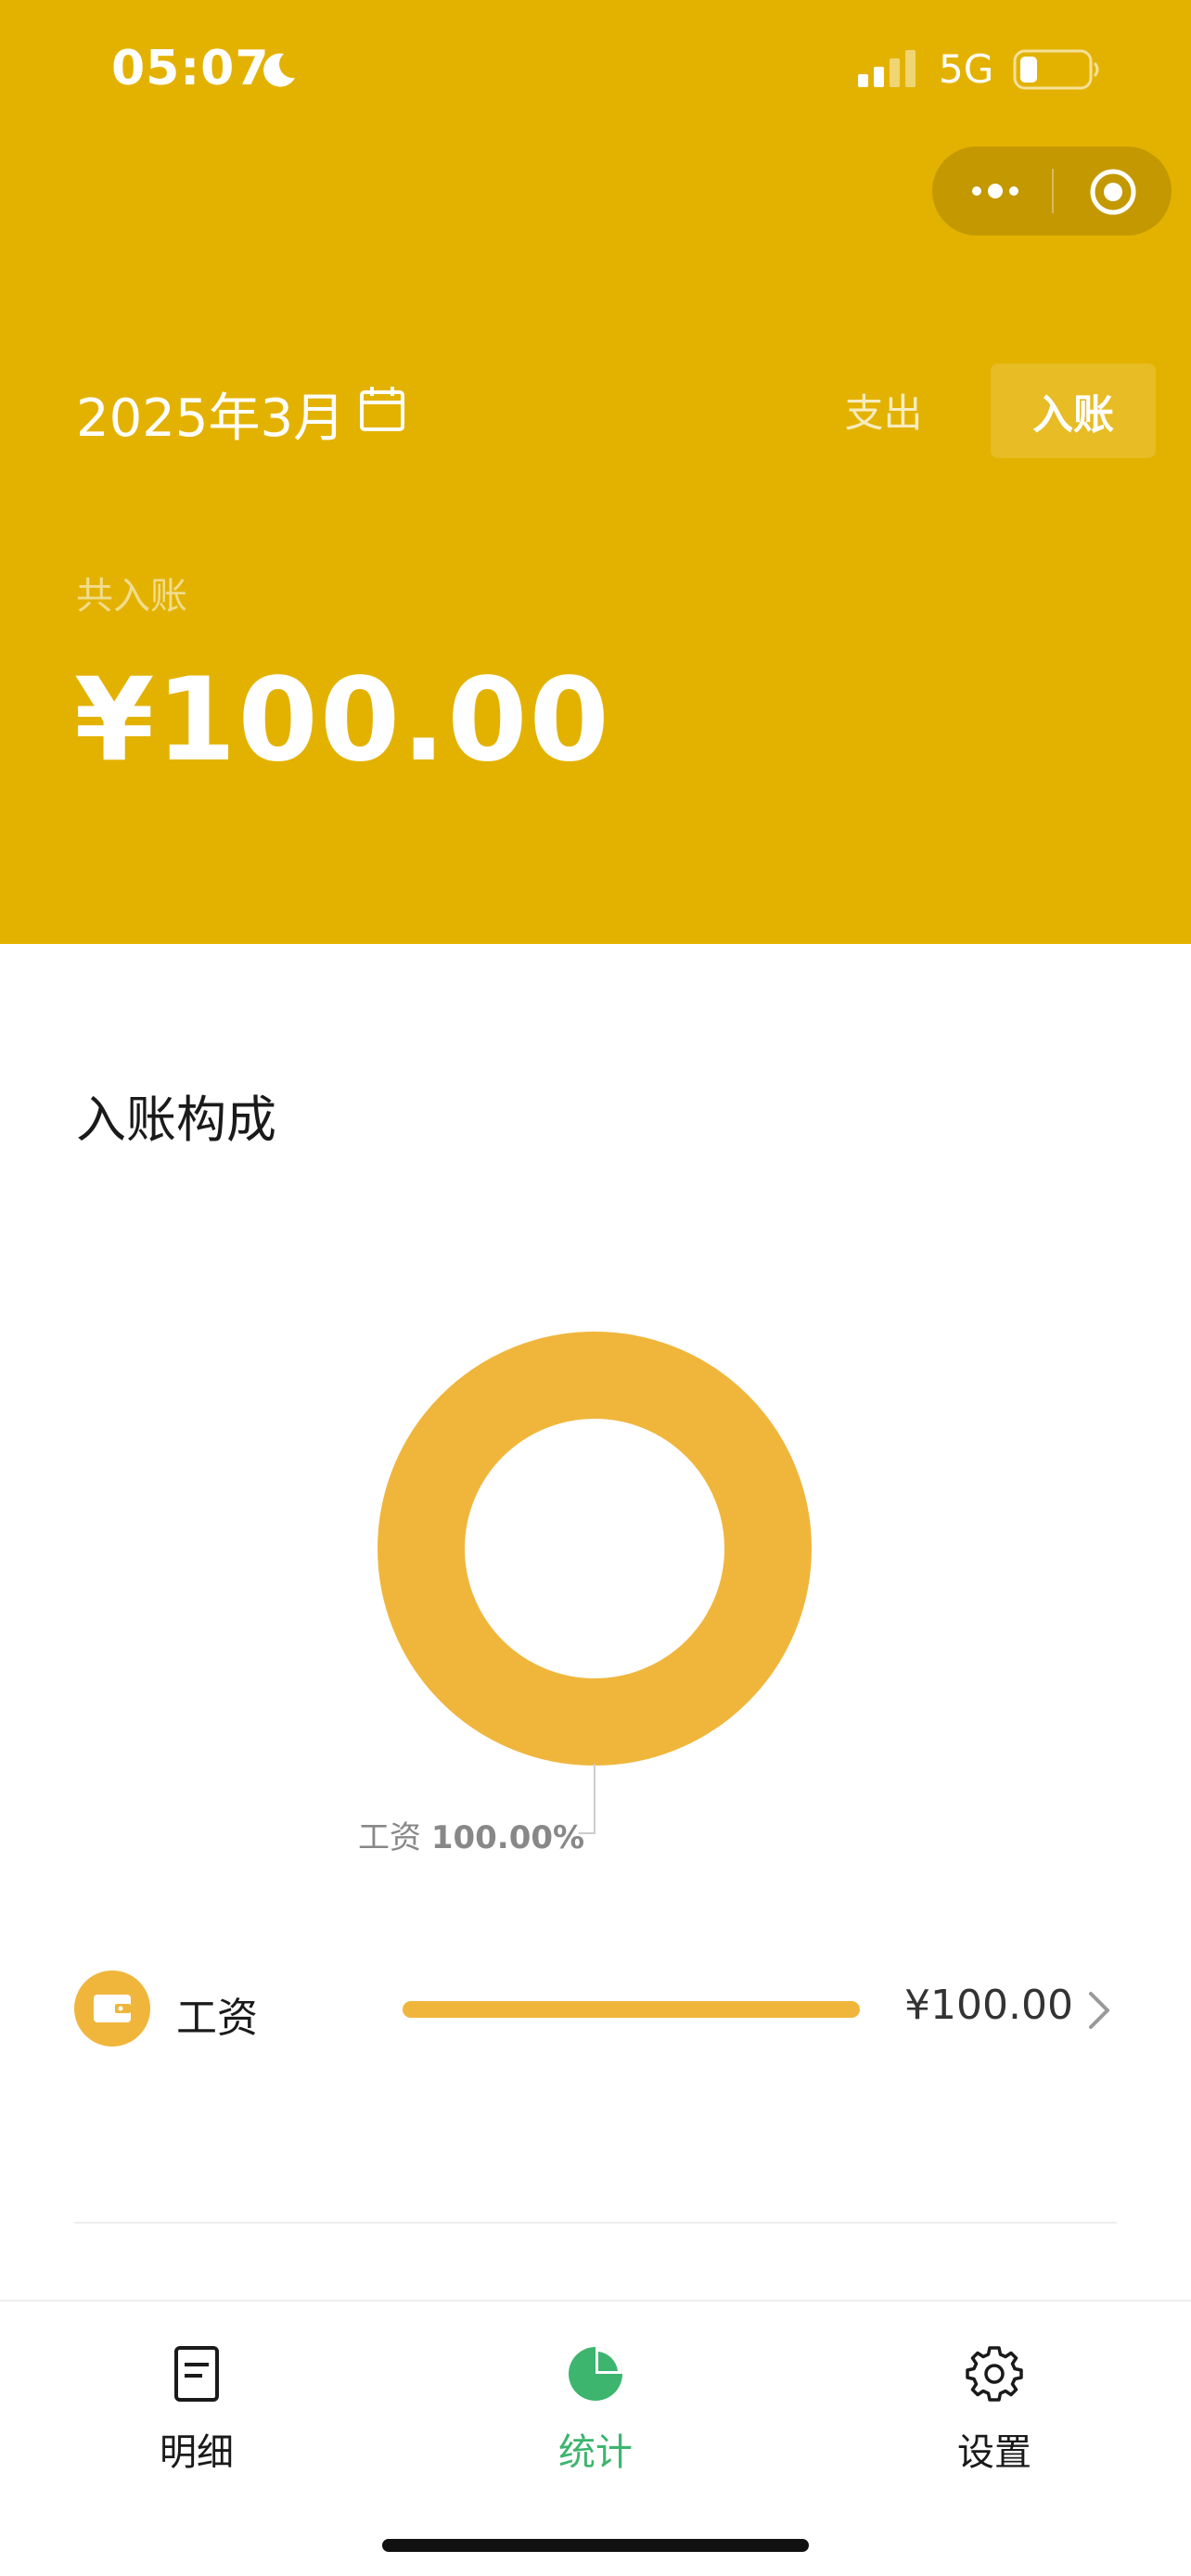 The height and width of the screenshot is (2576, 1191). I want to click on wallet-icon, so click(112, 2008).